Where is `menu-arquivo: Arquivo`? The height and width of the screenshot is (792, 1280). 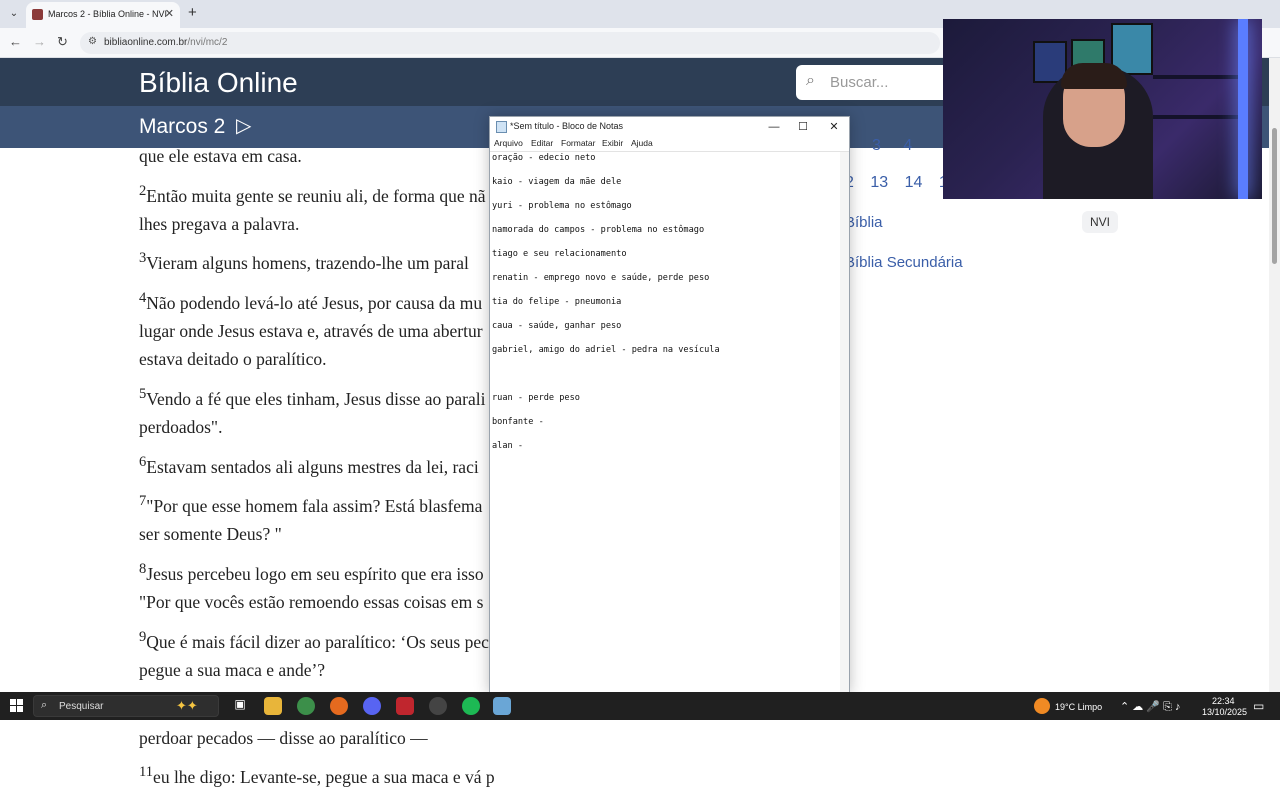 menu-arquivo: Arquivo is located at coordinates (508, 143).